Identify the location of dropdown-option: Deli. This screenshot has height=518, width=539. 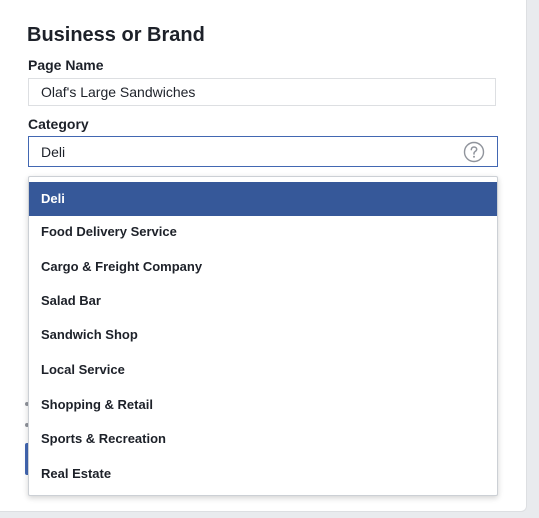
(263, 199).